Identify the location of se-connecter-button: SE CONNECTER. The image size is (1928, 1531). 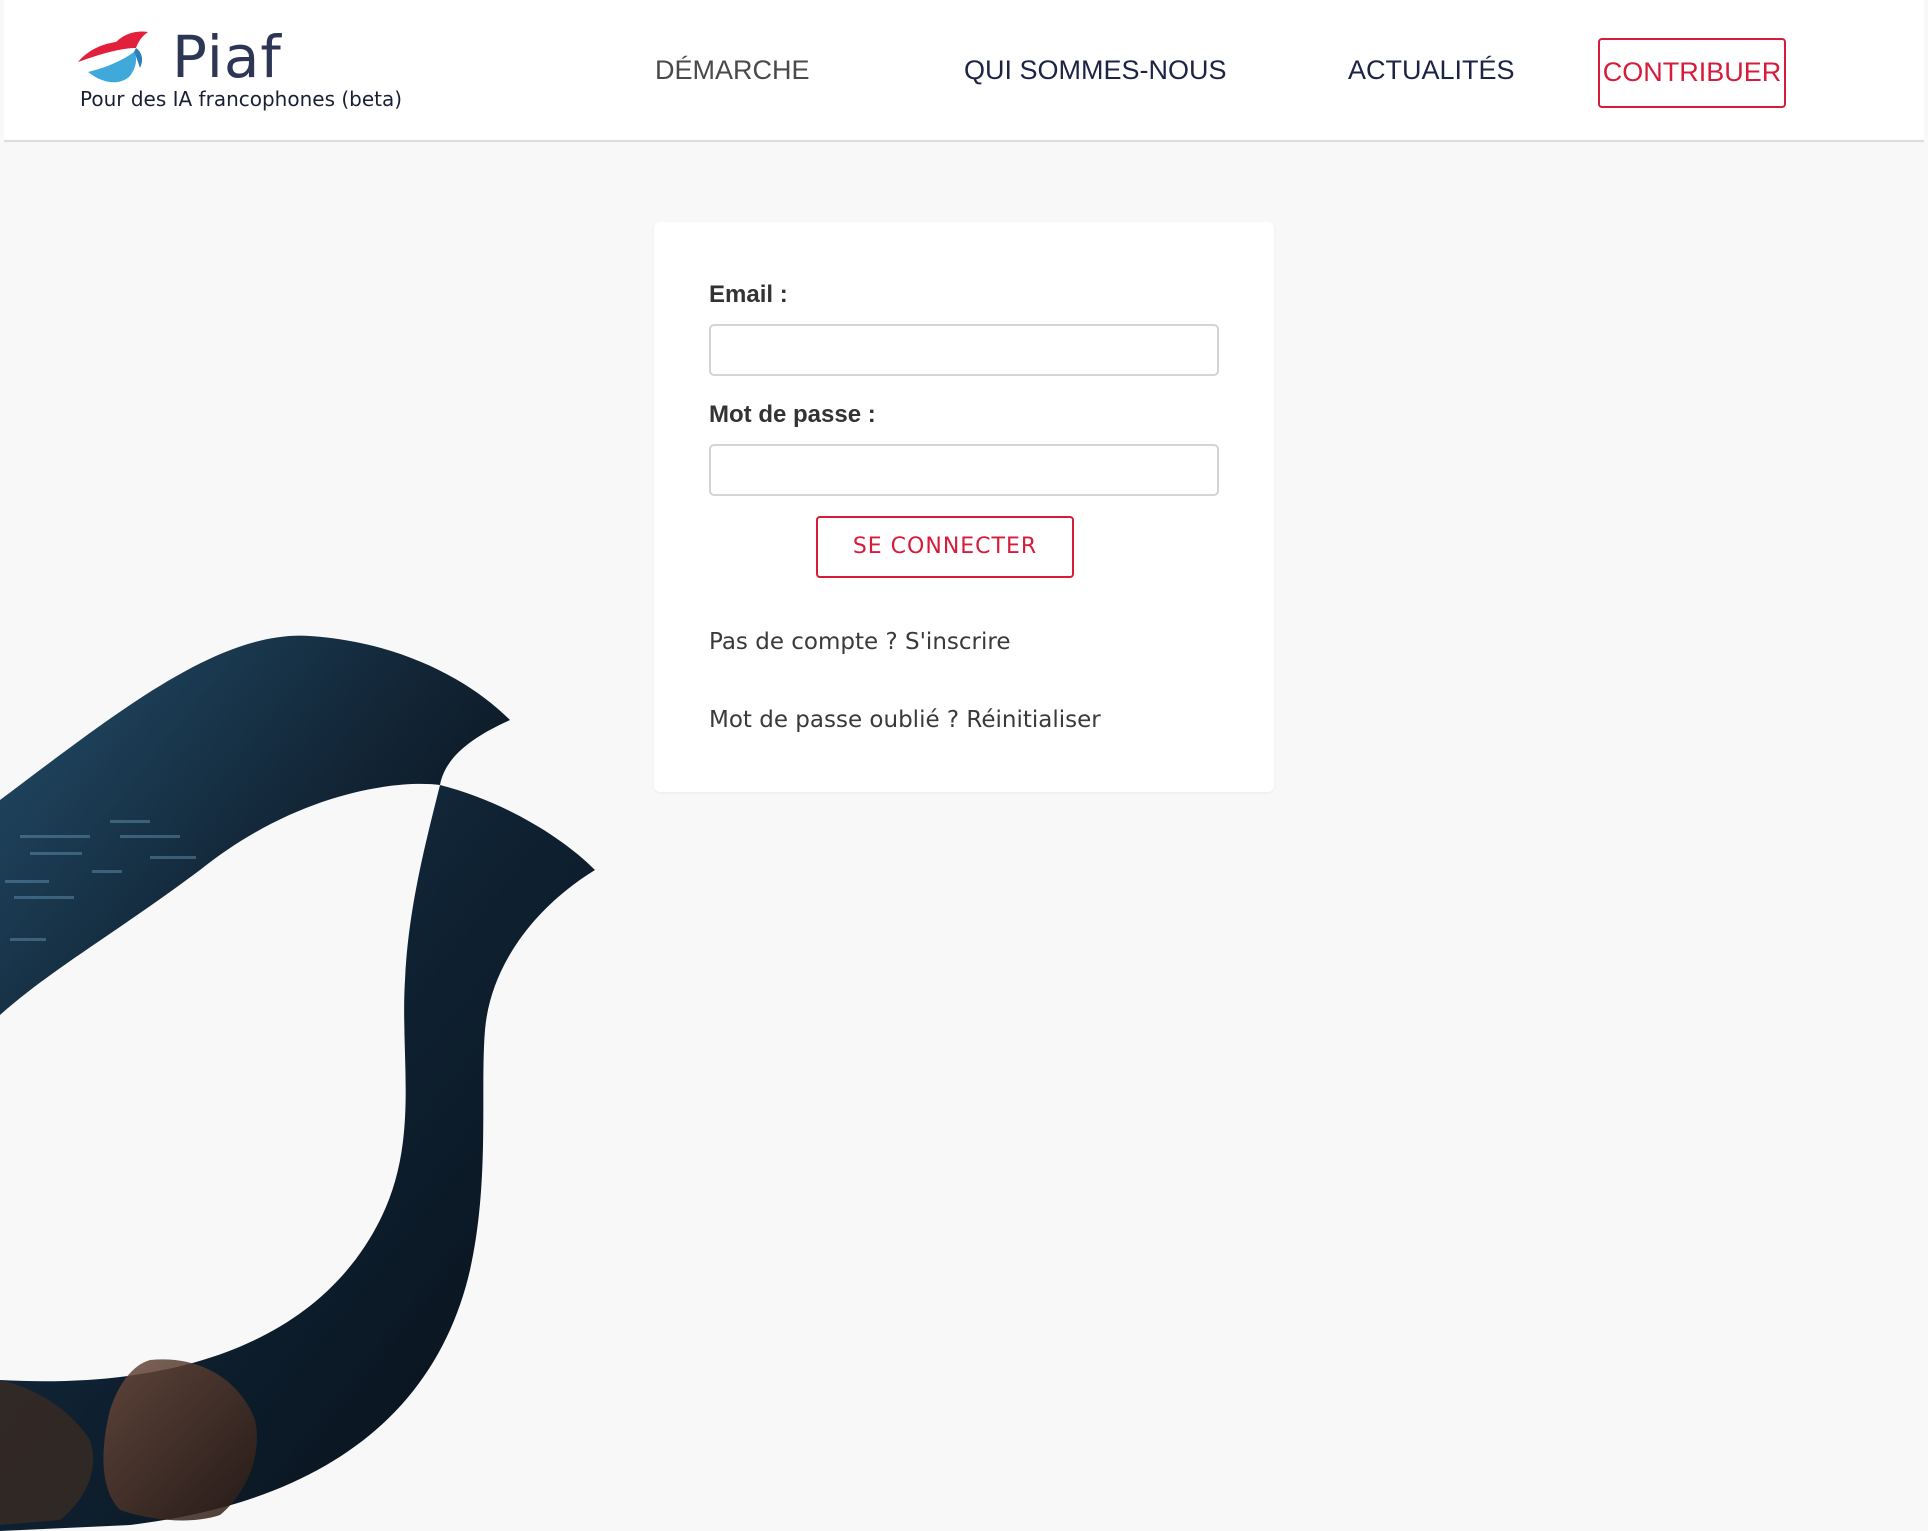
(945, 547).